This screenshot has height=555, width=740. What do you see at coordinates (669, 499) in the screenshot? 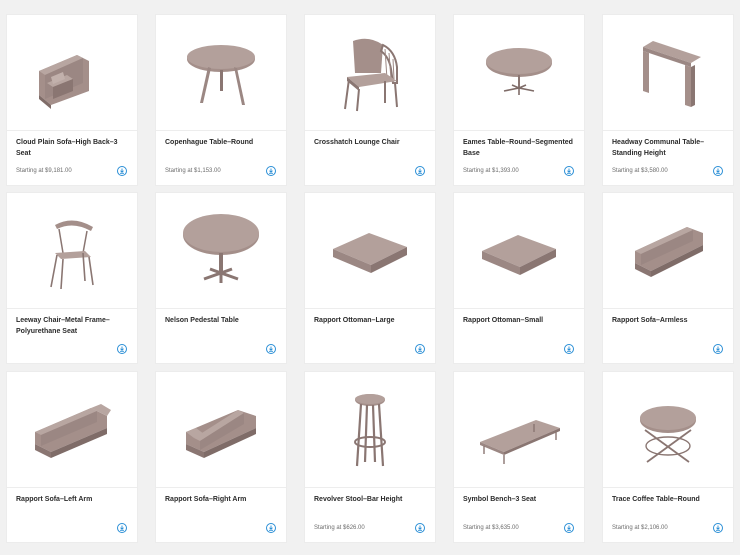
I see `product-name: Trace Coffee Table–Round` at bounding box center [669, 499].